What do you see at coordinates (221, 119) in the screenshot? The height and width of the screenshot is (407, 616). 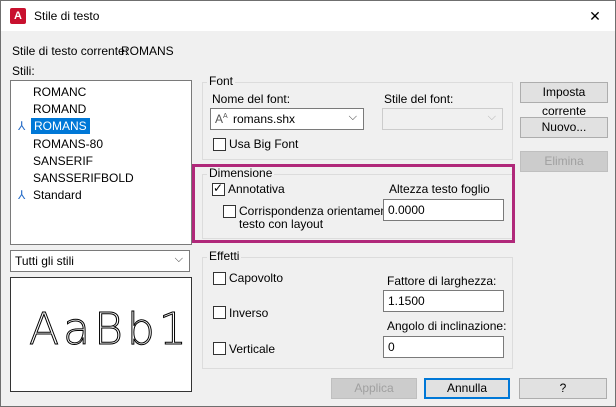 I see `shx-font-icon: AA` at bounding box center [221, 119].